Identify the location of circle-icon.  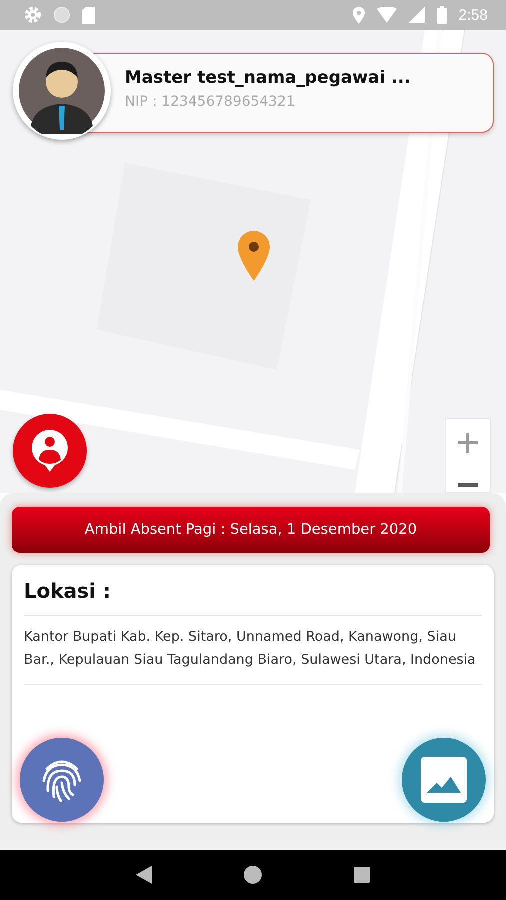
(62, 15).